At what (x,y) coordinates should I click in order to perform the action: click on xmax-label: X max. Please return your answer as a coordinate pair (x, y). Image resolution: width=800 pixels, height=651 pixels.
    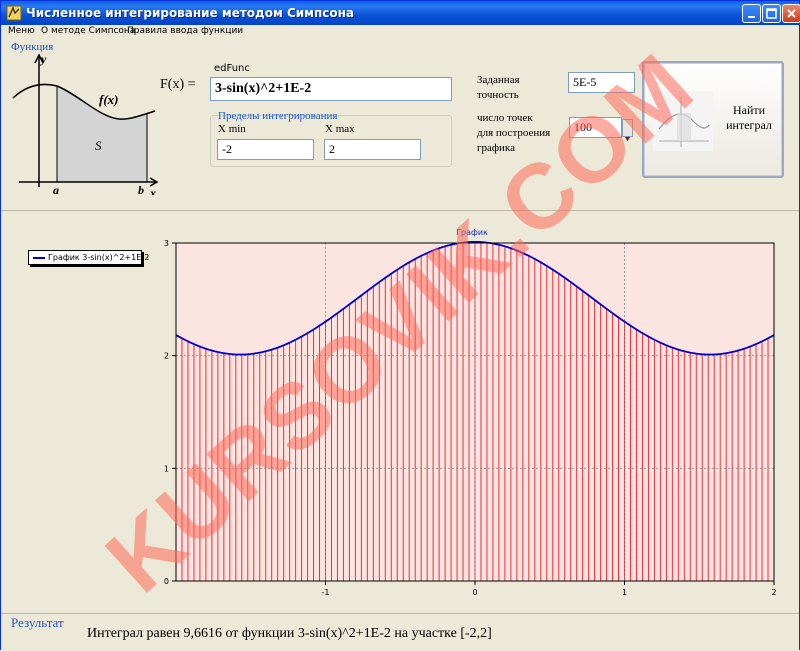
    Looking at the image, I should click on (340, 129).